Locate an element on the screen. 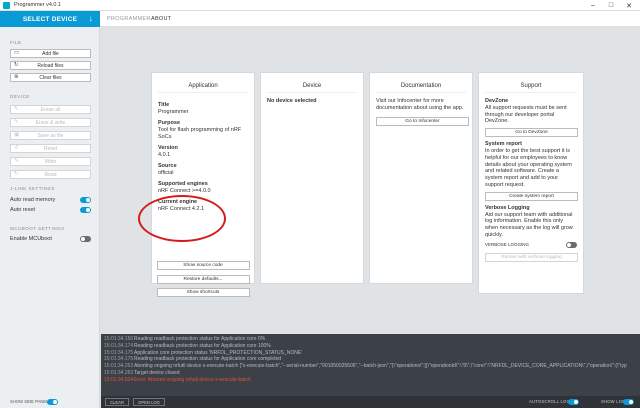 The height and width of the screenshot is (408, 640). log-line: 15:01:34.263Target device closed is located at coordinates (372, 373).